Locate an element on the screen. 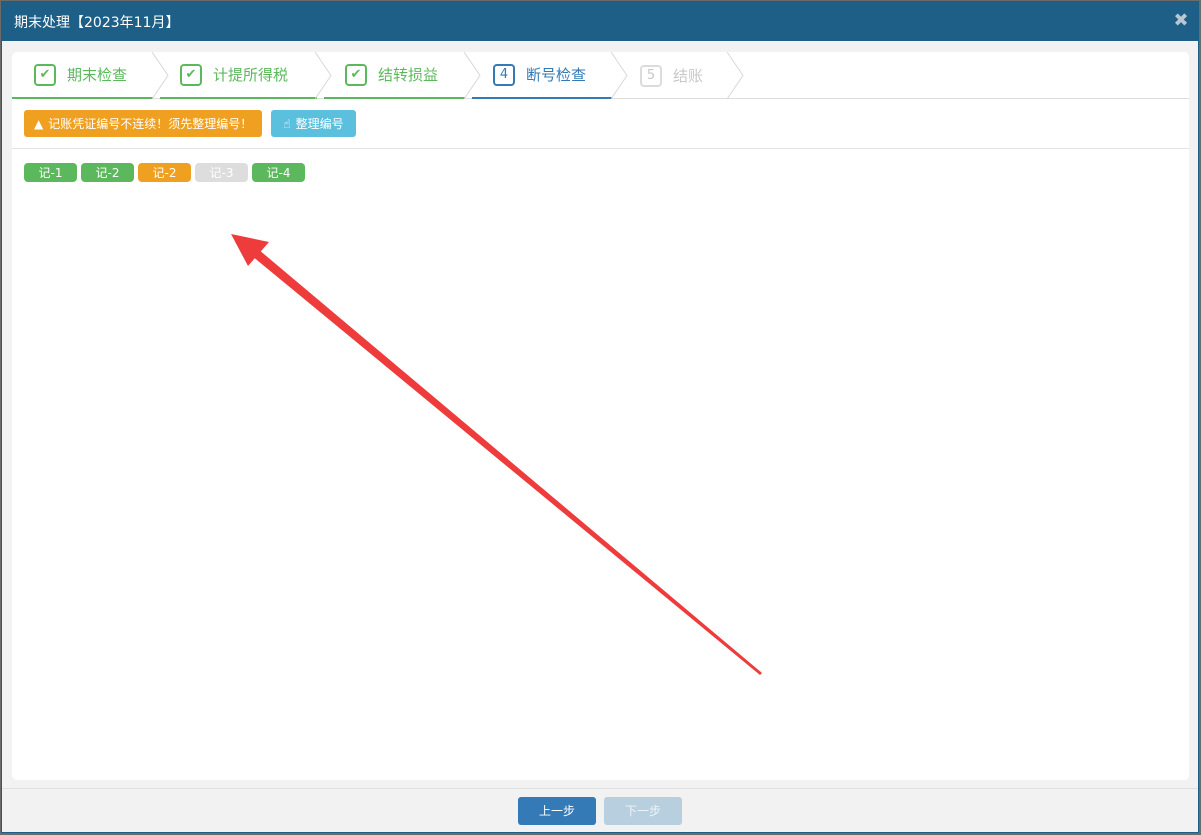 This screenshot has height=835, width=1201. next-step-button: 下一步 is located at coordinates (643, 810).